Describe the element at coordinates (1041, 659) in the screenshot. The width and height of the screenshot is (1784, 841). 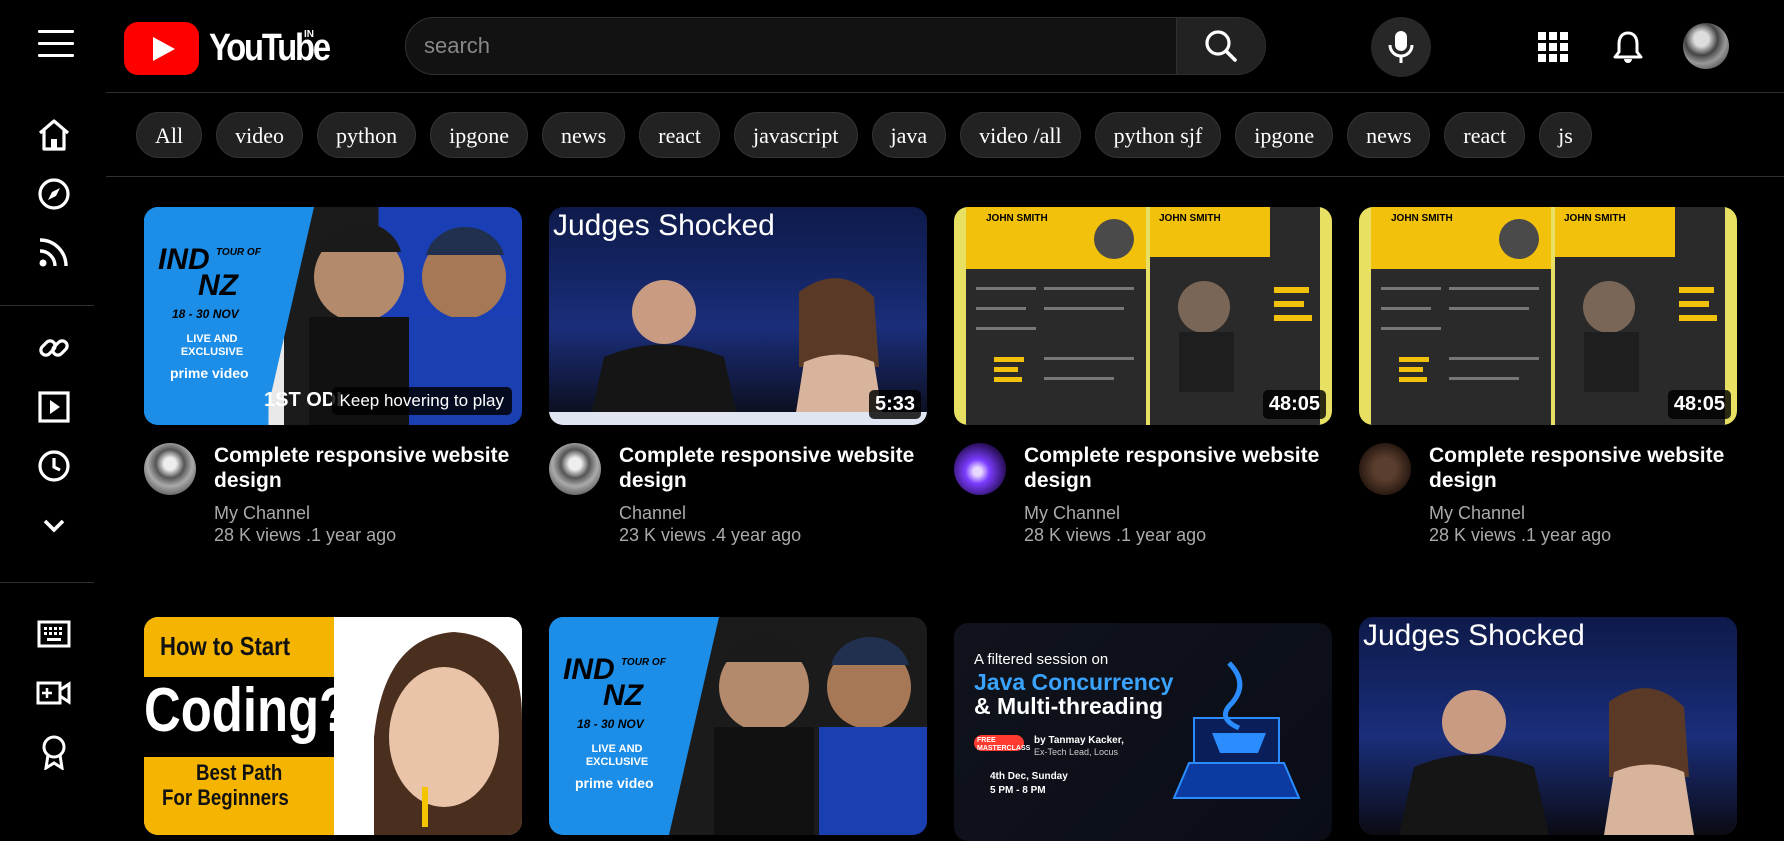
I see `thumb-intro: A filtered session on` at that location.